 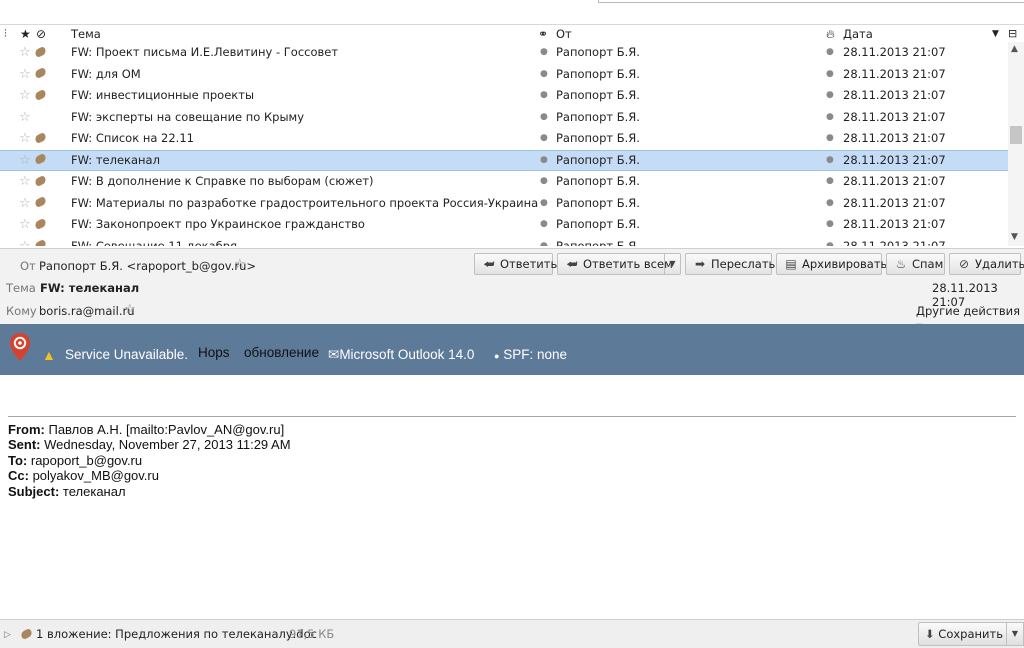 What do you see at coordinates (20, 347) in the screenshot?
I see `map-pin-icon` at bounding box center [20, 347].